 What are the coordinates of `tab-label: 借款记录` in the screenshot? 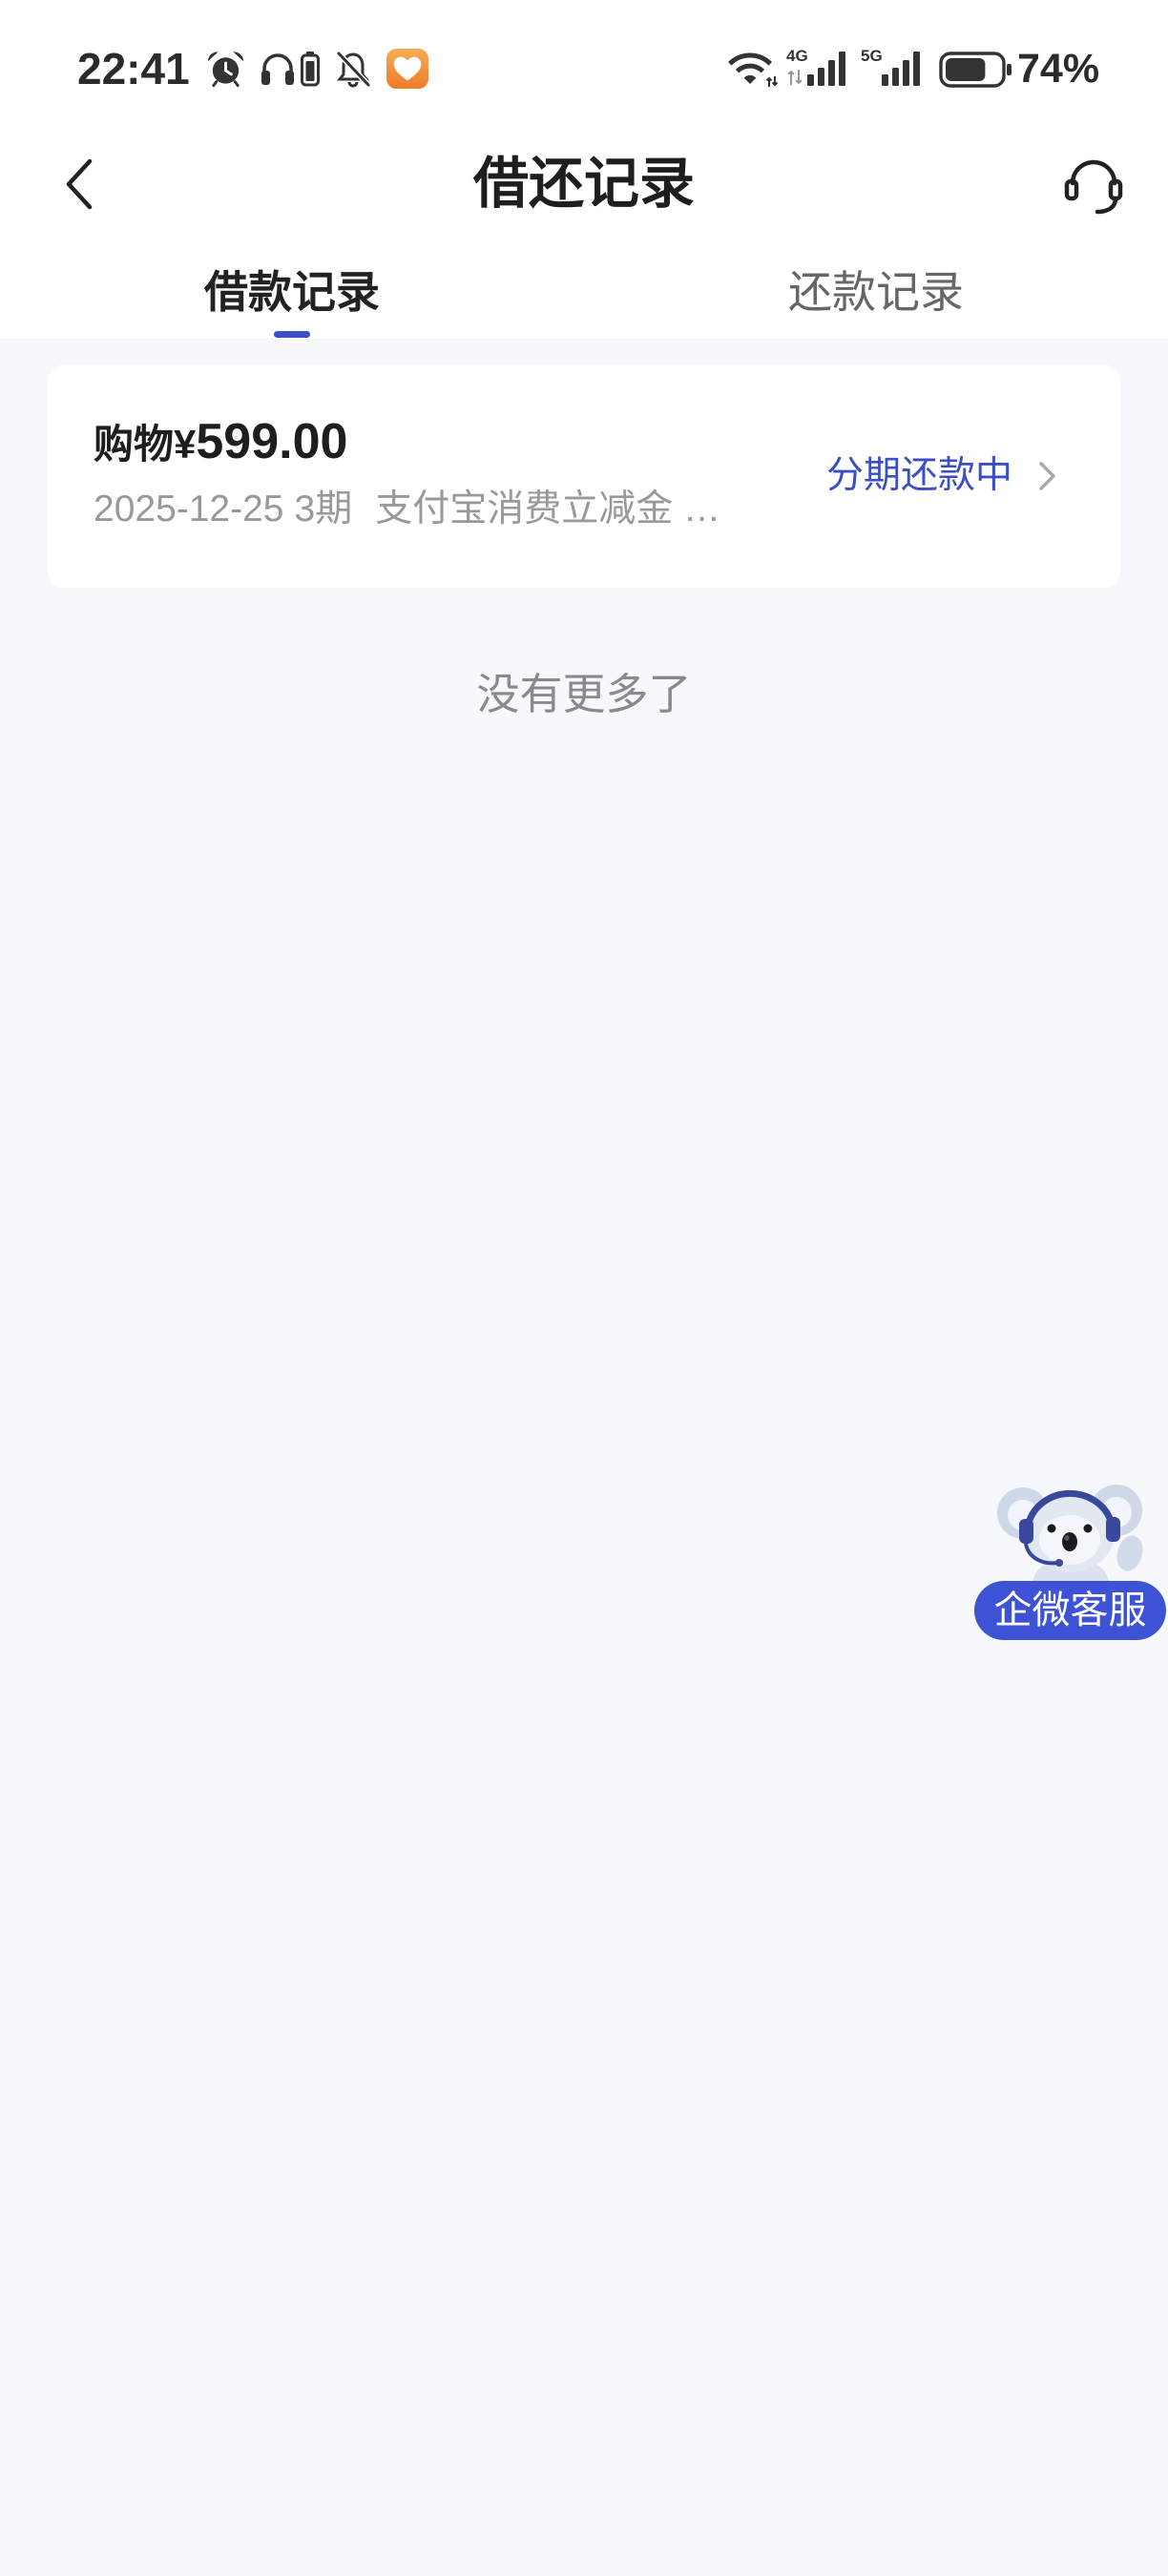 It's located at (292, 292).